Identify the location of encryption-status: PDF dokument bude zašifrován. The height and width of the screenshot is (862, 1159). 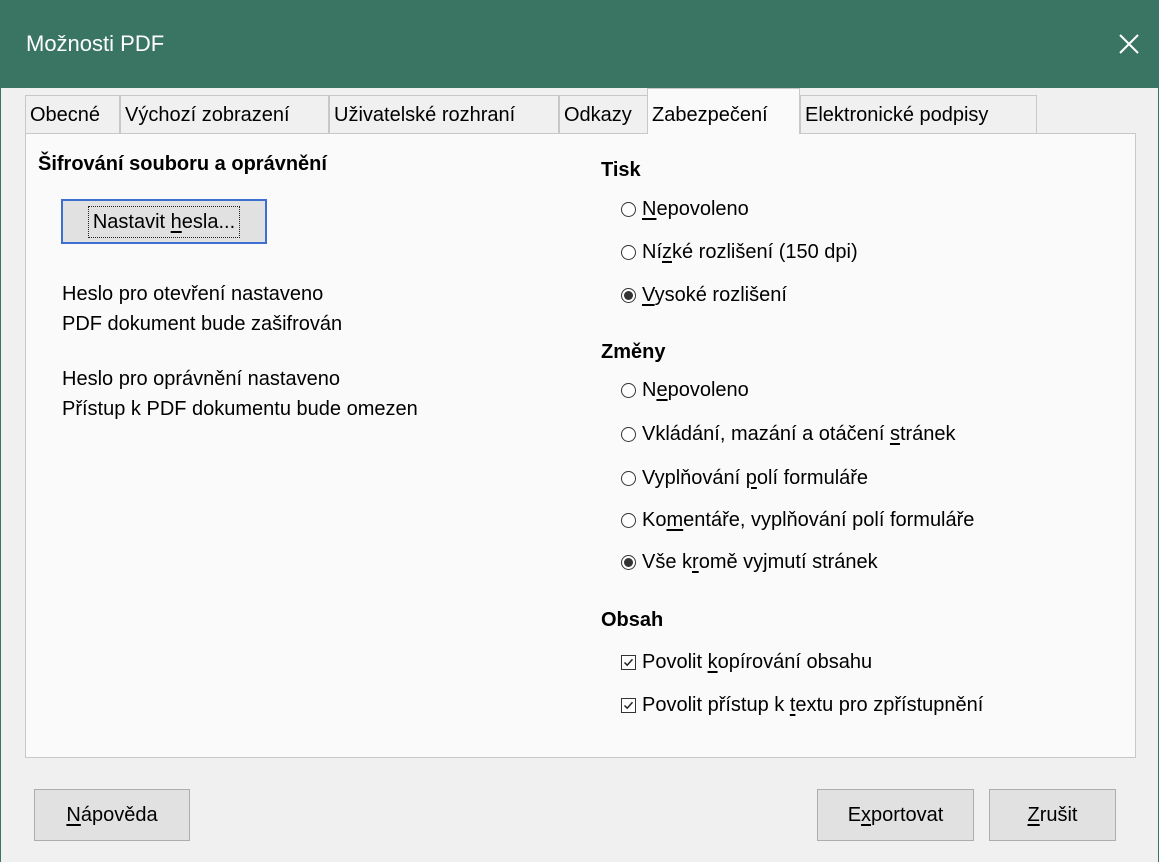
(202, 324).